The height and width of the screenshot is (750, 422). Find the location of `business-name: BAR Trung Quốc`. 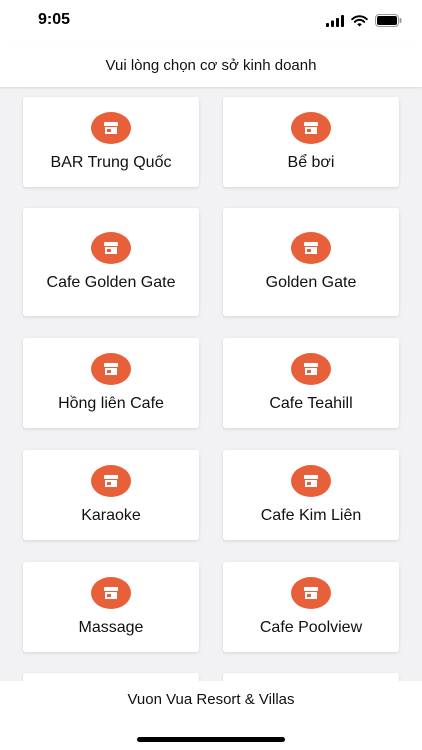

business-name: BAR Trung Quốc is located at coordinates (111, 162).